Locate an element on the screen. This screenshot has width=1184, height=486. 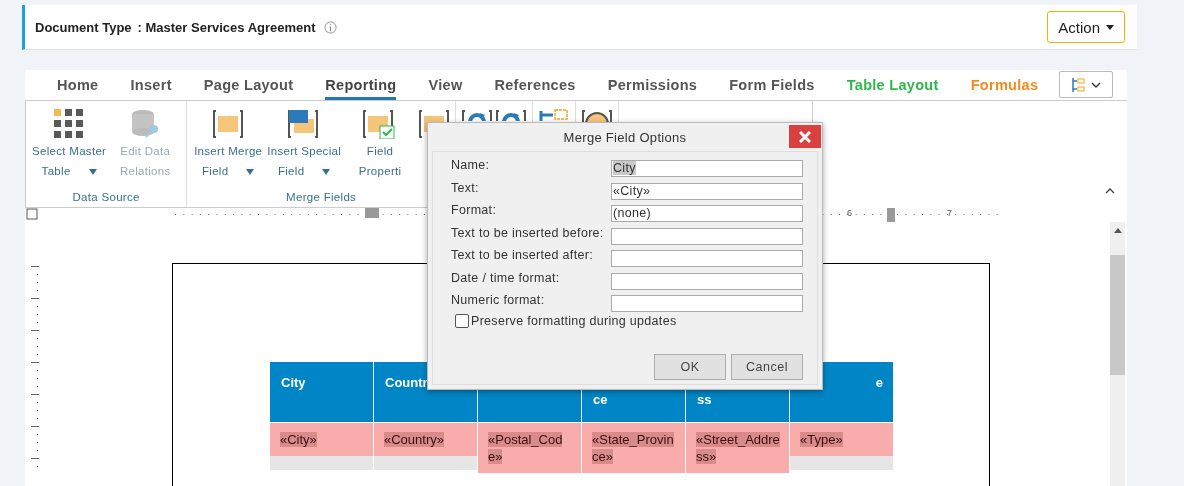
table-cell: «State_Province» is located at coordinates (633, 448).